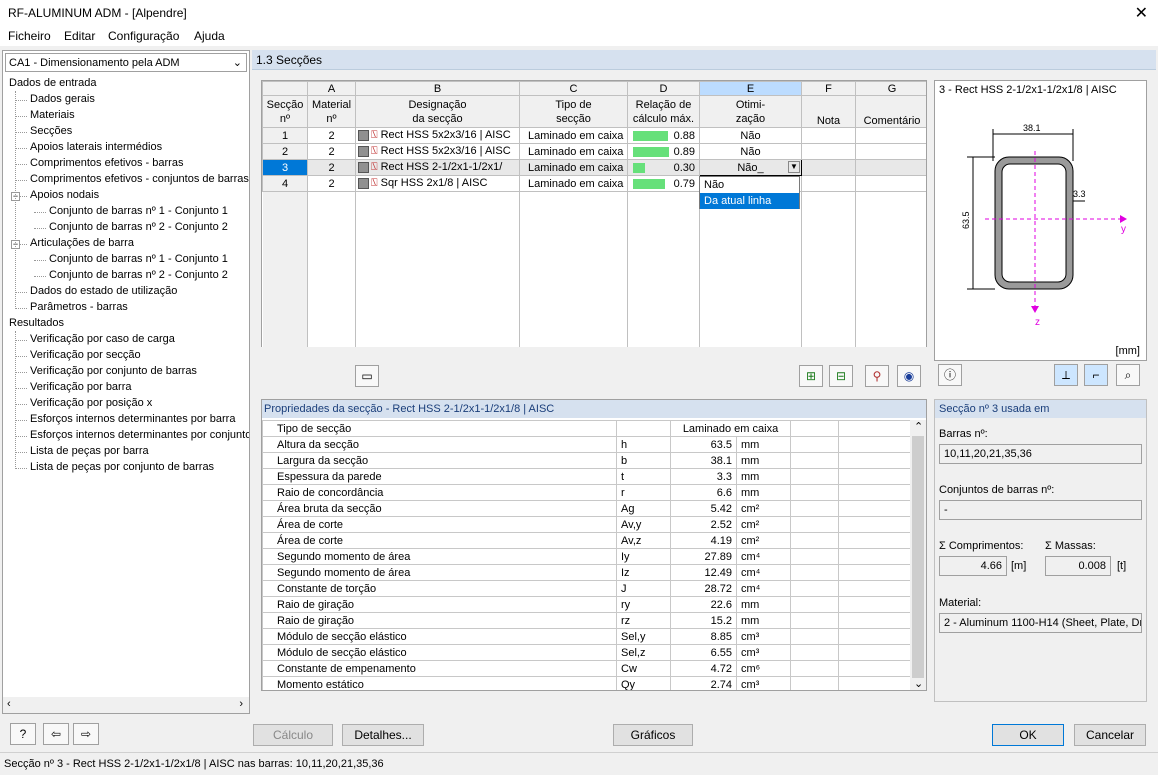 This screenshot has height=775, width=1158. What do you see at coordinates (64, 195) in the screenshot?
I see `tree-item: Apoios nodais` at bounding box center [64, 195].